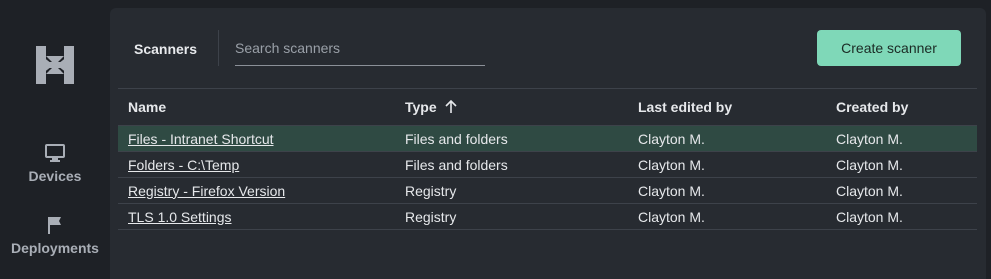  Describe the element at coordinates (421, 107) in the screenshot. I see `column-header-label: Type` at that location.